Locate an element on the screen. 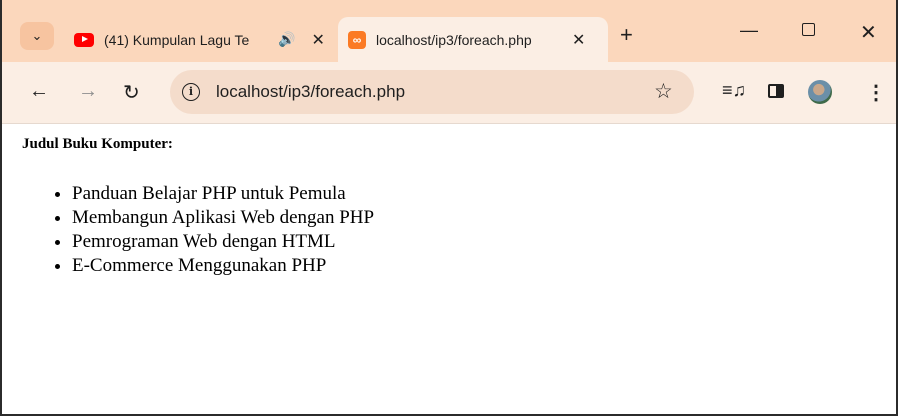 Image resolution: width=898 pixels, height=416 pixels. address-text: localhost/ip3/foreach.php is located at coordinates (310, 92).